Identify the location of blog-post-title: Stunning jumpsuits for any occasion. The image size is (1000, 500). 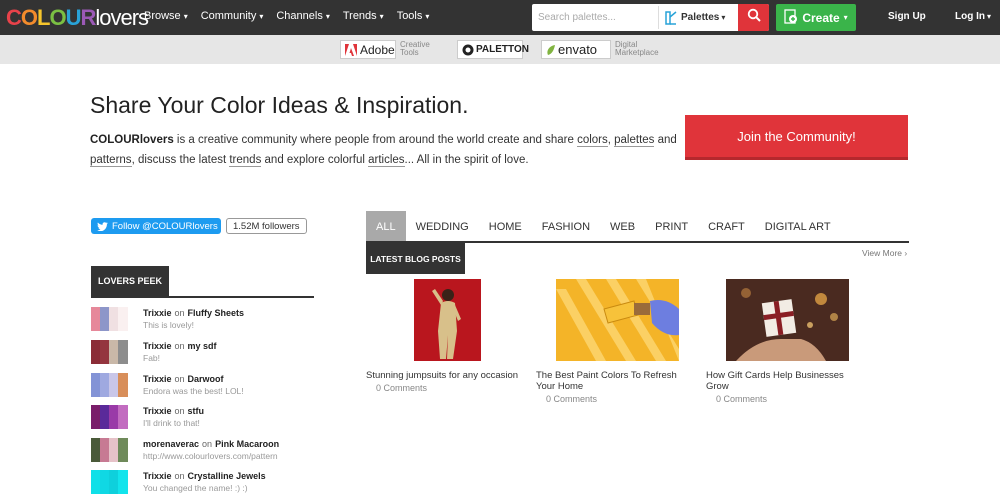
(451, 375).